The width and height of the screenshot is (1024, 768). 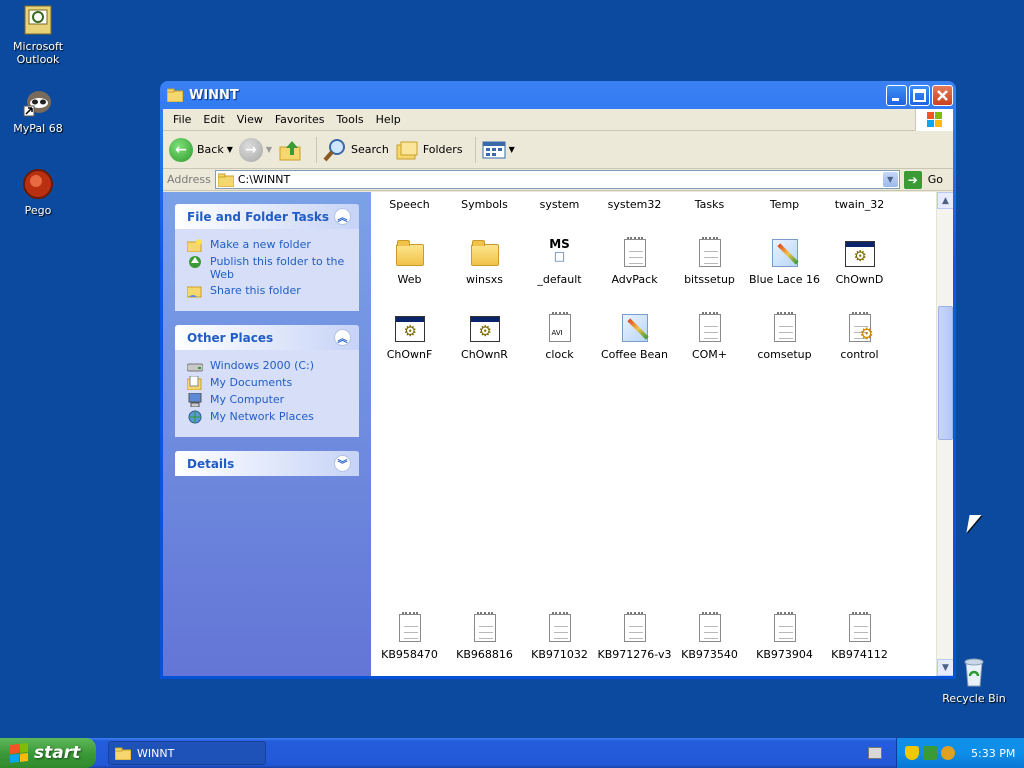 What do you see at coordinates (859, 261) in the screenshot?
I see `file-item: ChOwnD` at bounding box center [859, 261].